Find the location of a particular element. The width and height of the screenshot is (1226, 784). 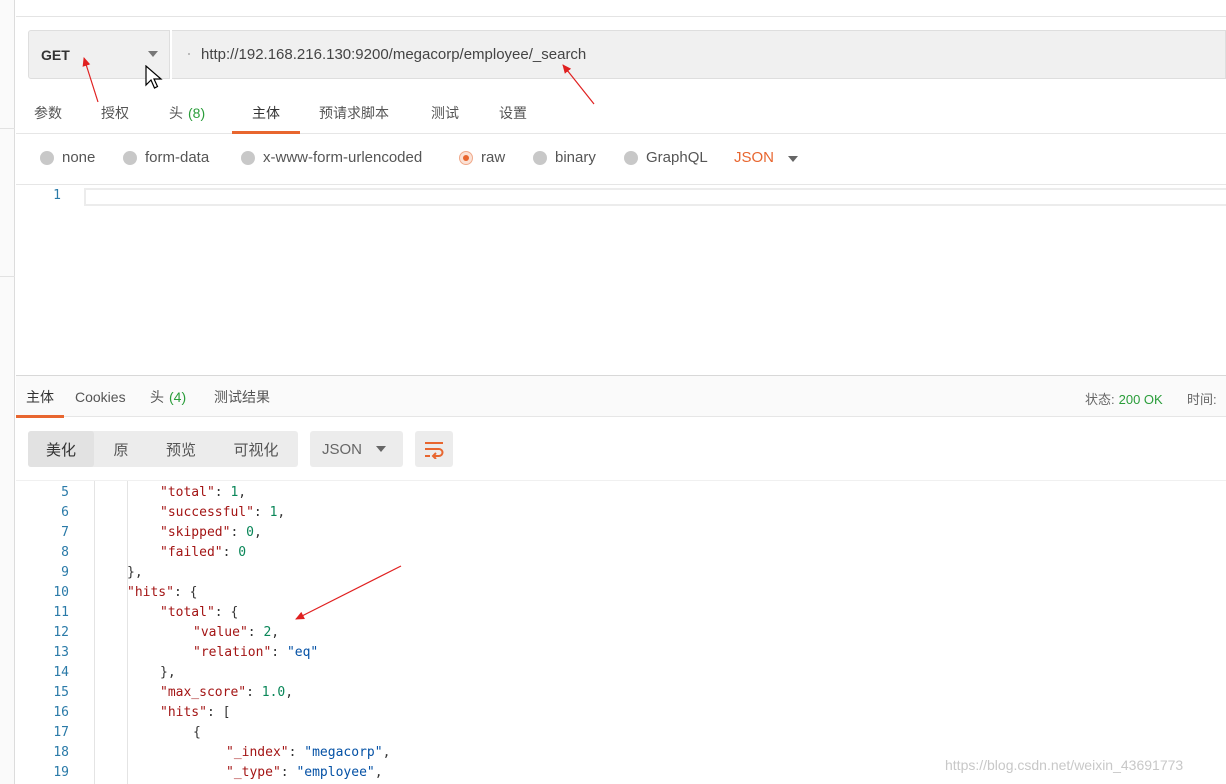

line-number: 9 is located at coordinates (65, 572).